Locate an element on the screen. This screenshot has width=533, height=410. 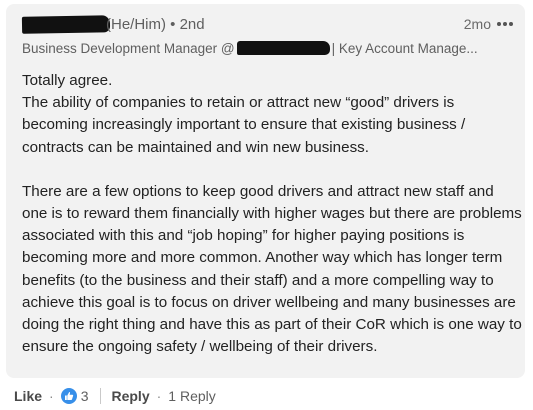
redacted-author-name is located at coordinates (66, 24).